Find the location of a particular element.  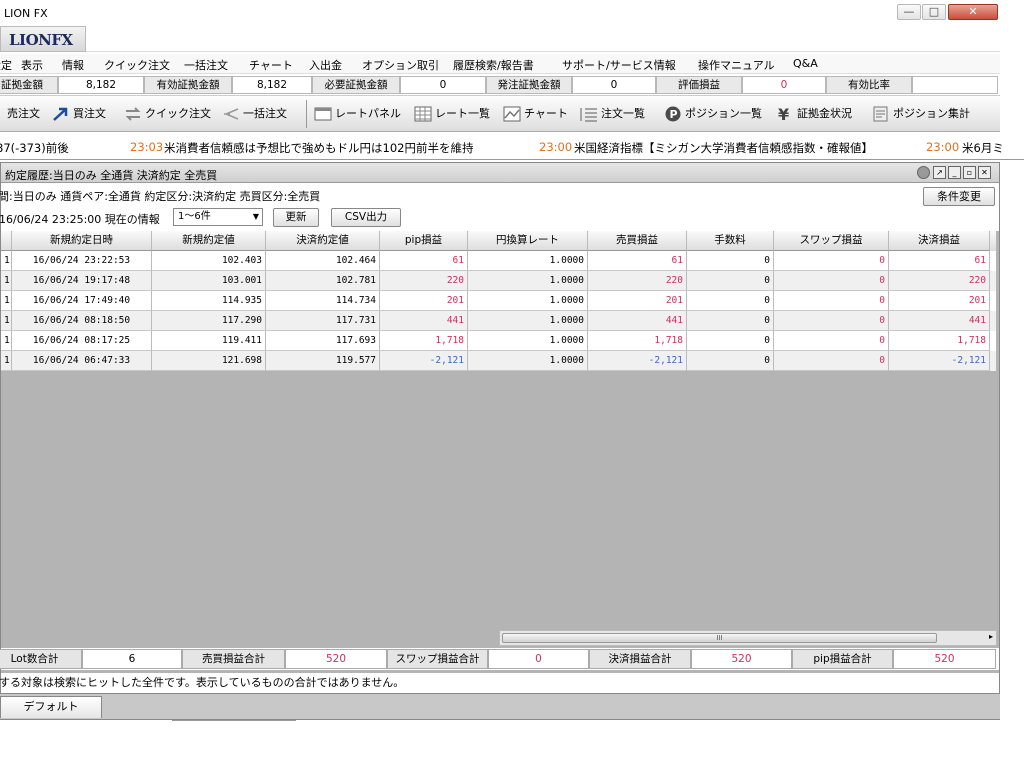

table-cell: 1,718 is located at coordinates (424, 341).